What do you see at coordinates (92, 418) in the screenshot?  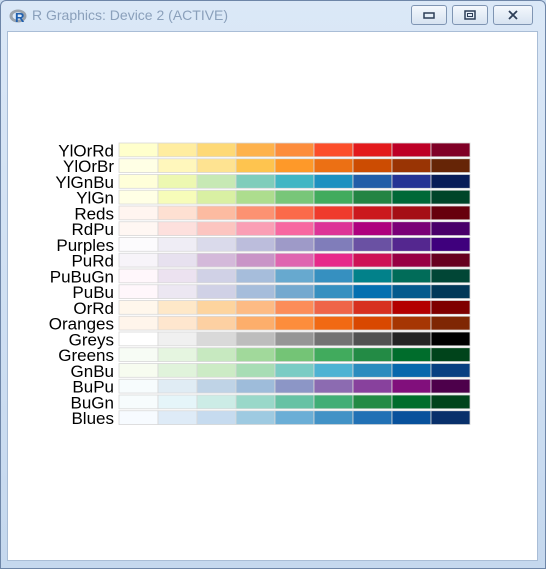 I see `palette-label: Blues` at bounding box center [92, 418].